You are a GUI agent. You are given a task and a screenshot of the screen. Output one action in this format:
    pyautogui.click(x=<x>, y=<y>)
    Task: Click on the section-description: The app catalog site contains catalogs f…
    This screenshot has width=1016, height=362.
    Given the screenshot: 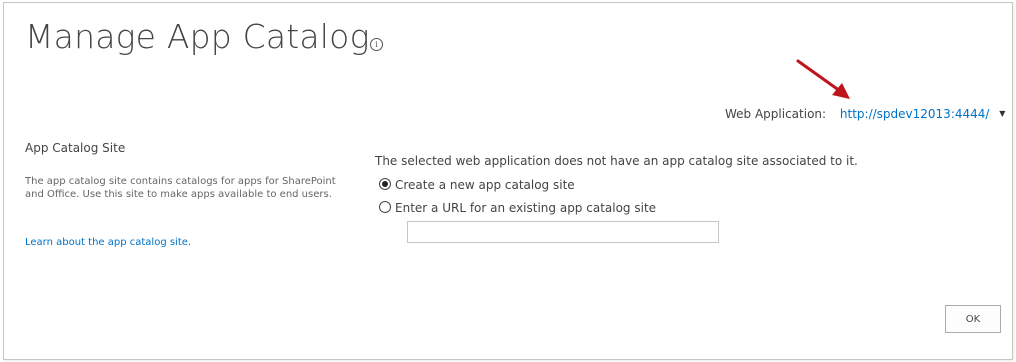 What is the action you would take?
    pyautogui.click(x=180, y=188)
    